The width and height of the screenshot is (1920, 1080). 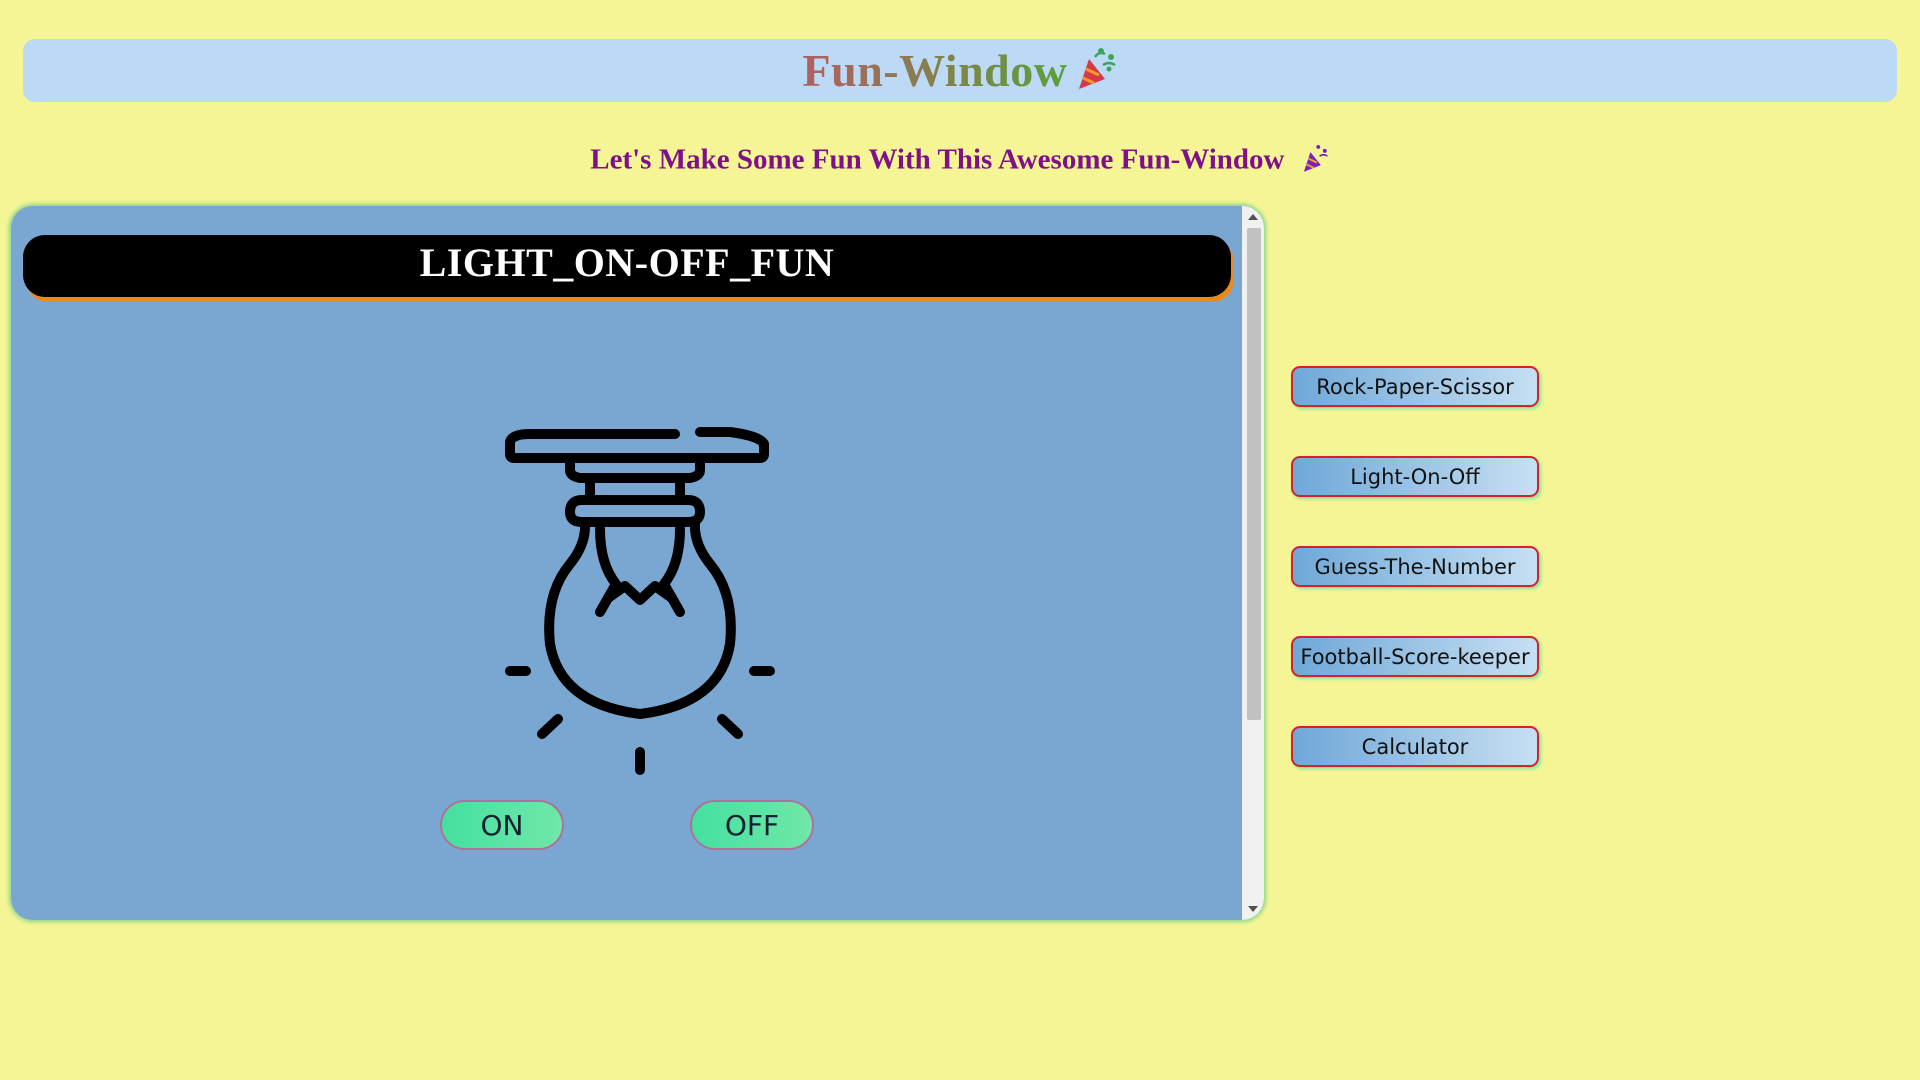 I want to click on light-on-button: ON, so click(x=502, y=825).